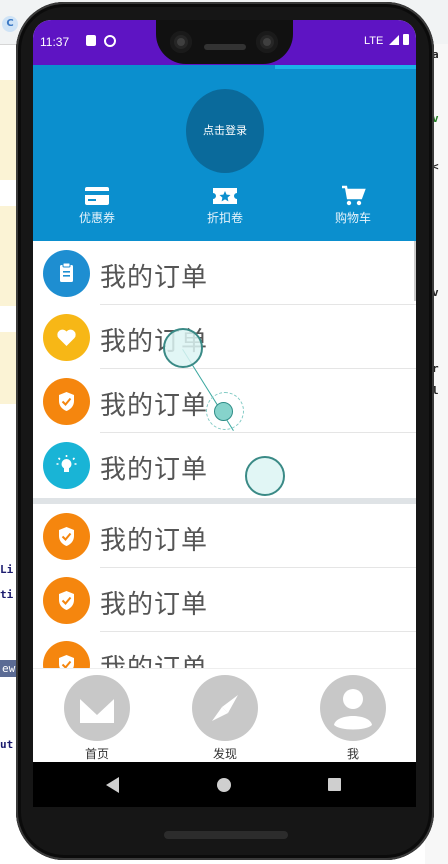 The image size is (448, 864). I want to click on earpiece-speaker, so click(225, 47).